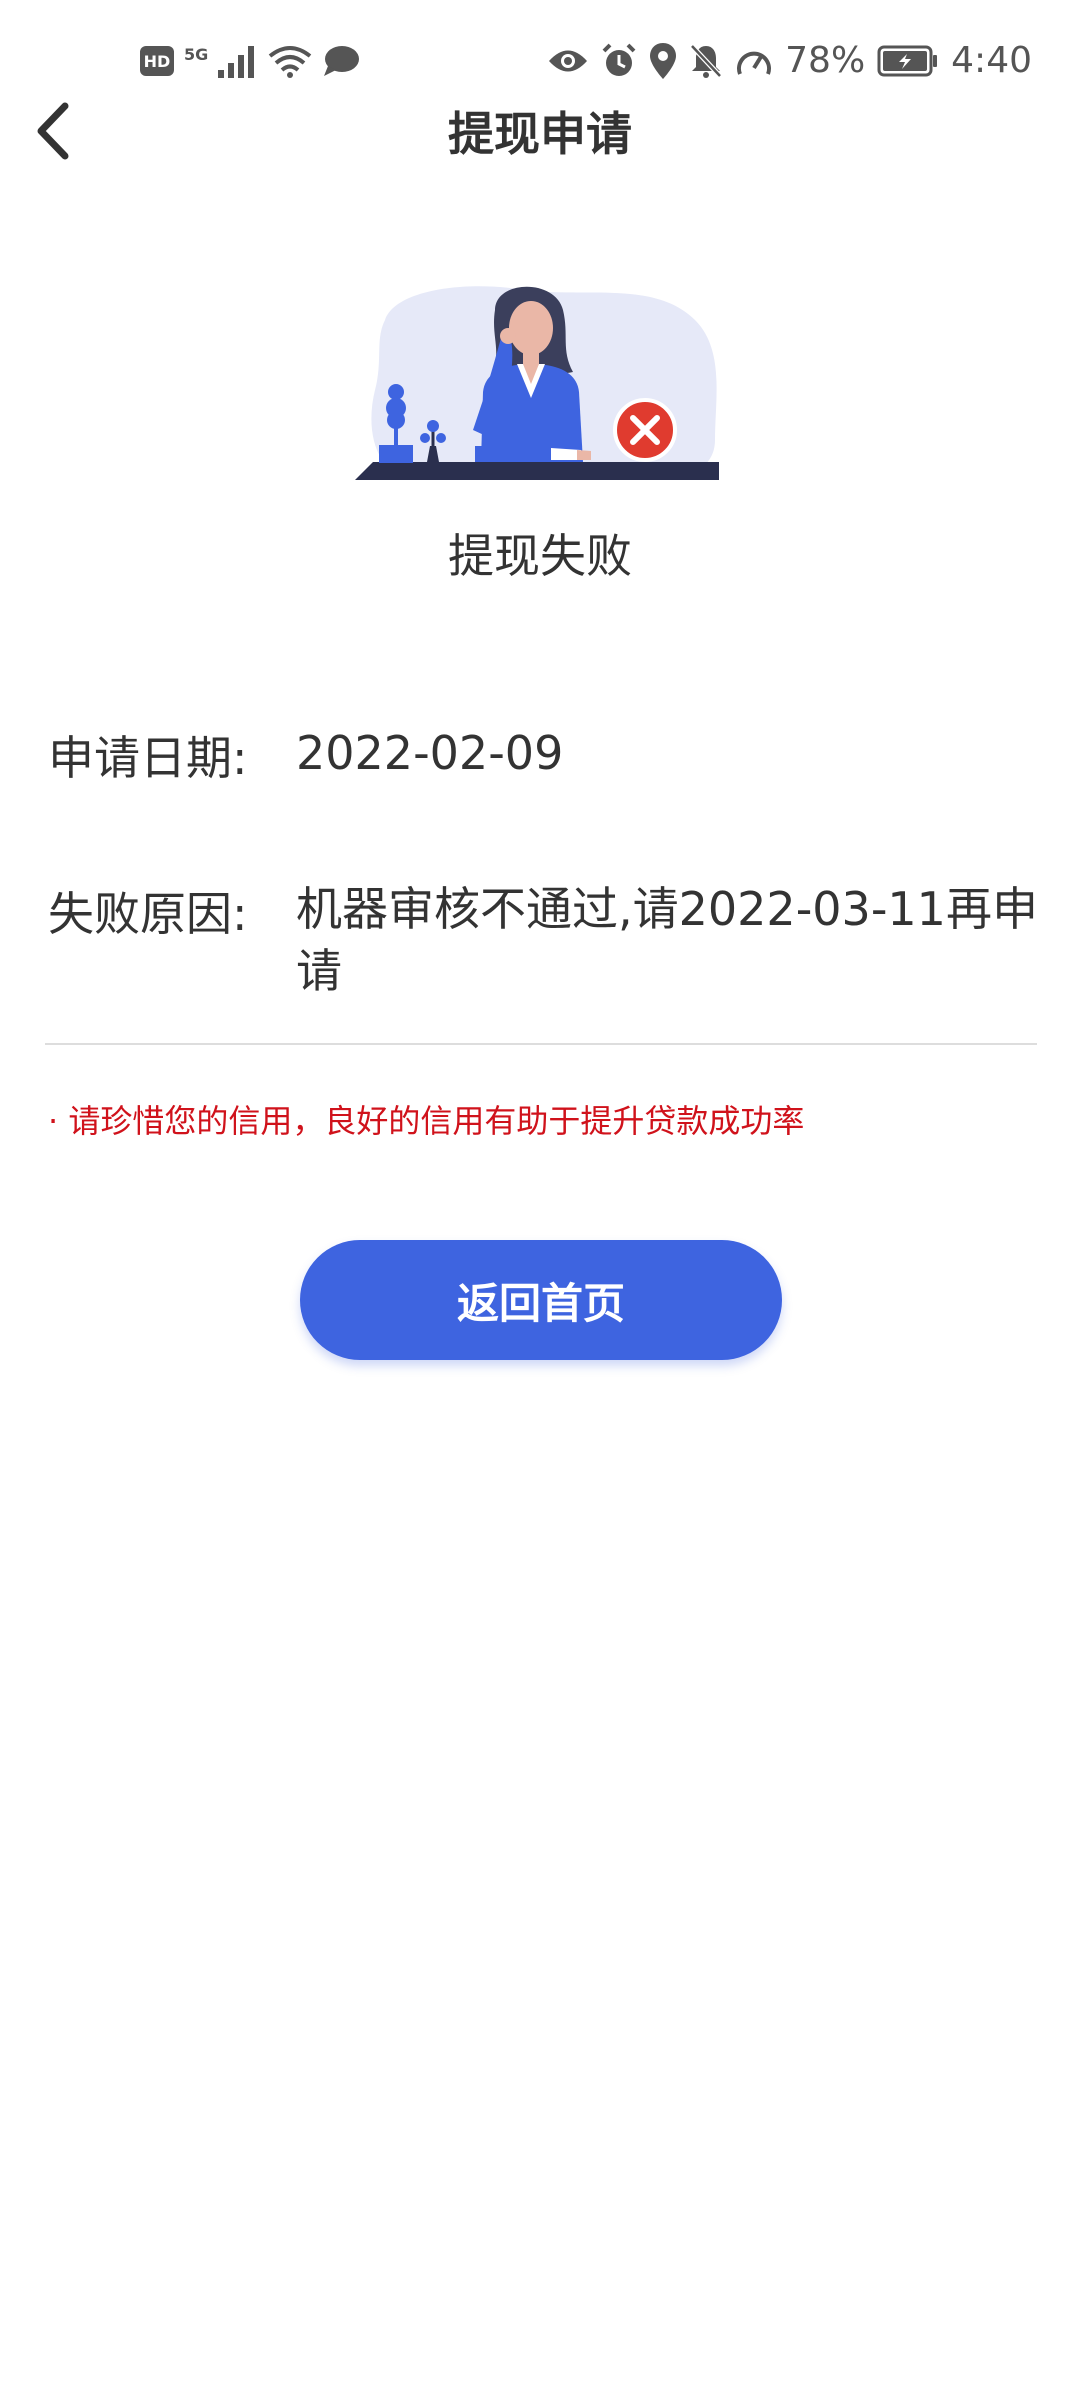  I want to click on alarm-icon, so click(619, 59).